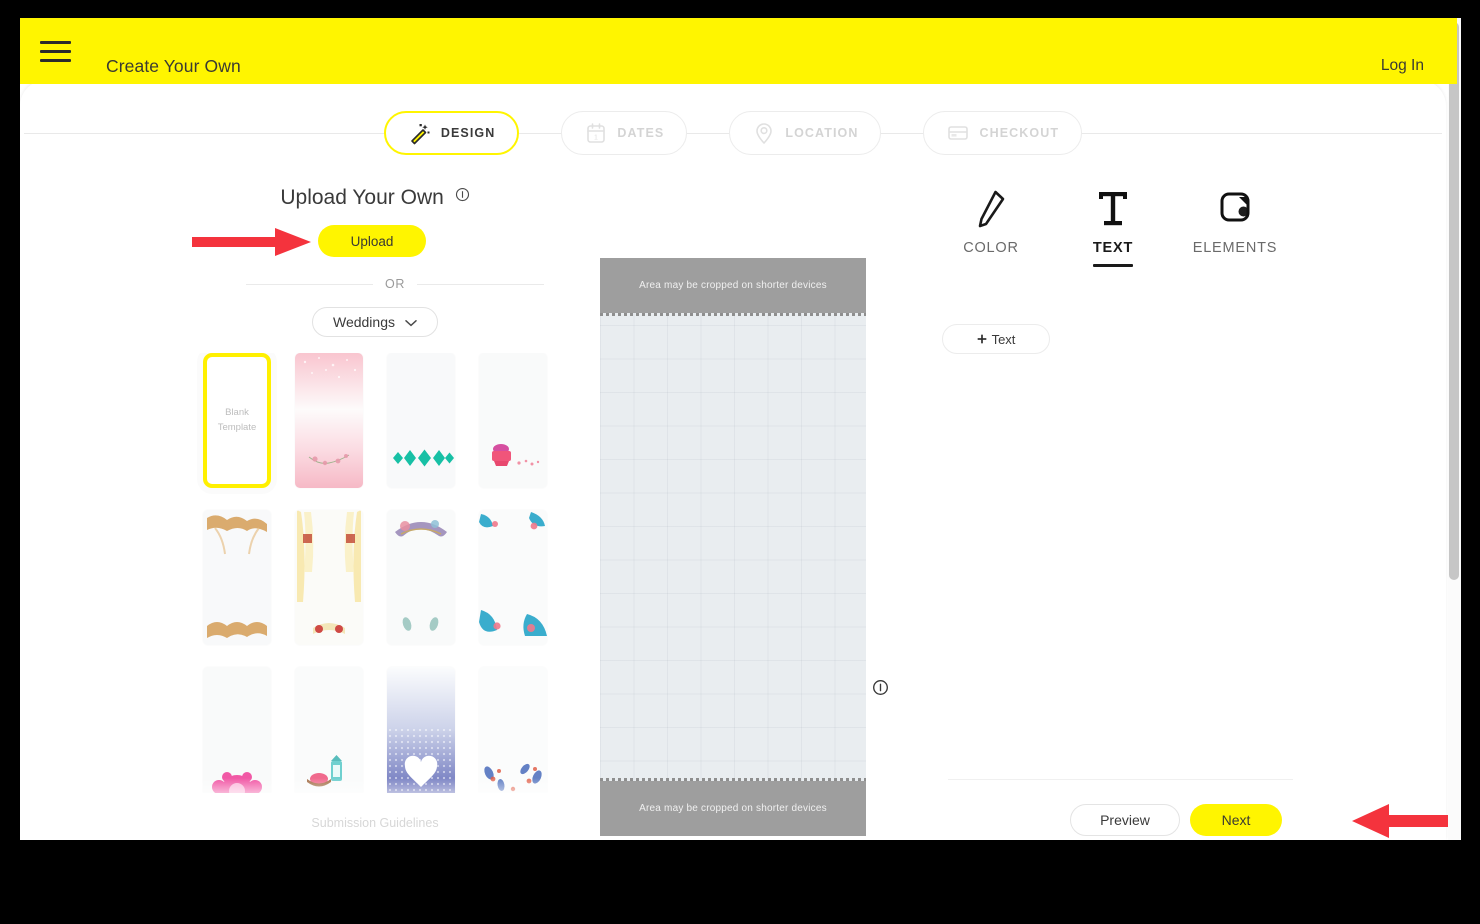 The height and width of the screenshot is (924, 1480). What do you see at coordinates (1402, 66) in the screenshot?
I see `login-link: Log In` at bounding box center [1402, 66].